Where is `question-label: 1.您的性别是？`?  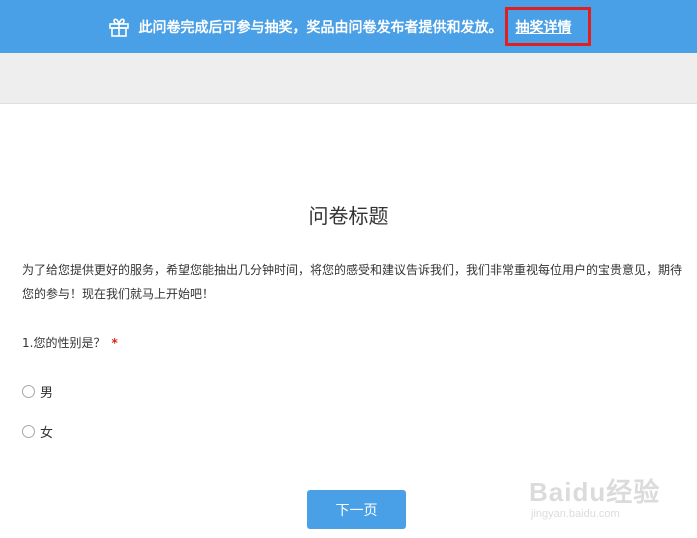
question-label: 1.您的性别是？ is located at coordinates (64, 343).